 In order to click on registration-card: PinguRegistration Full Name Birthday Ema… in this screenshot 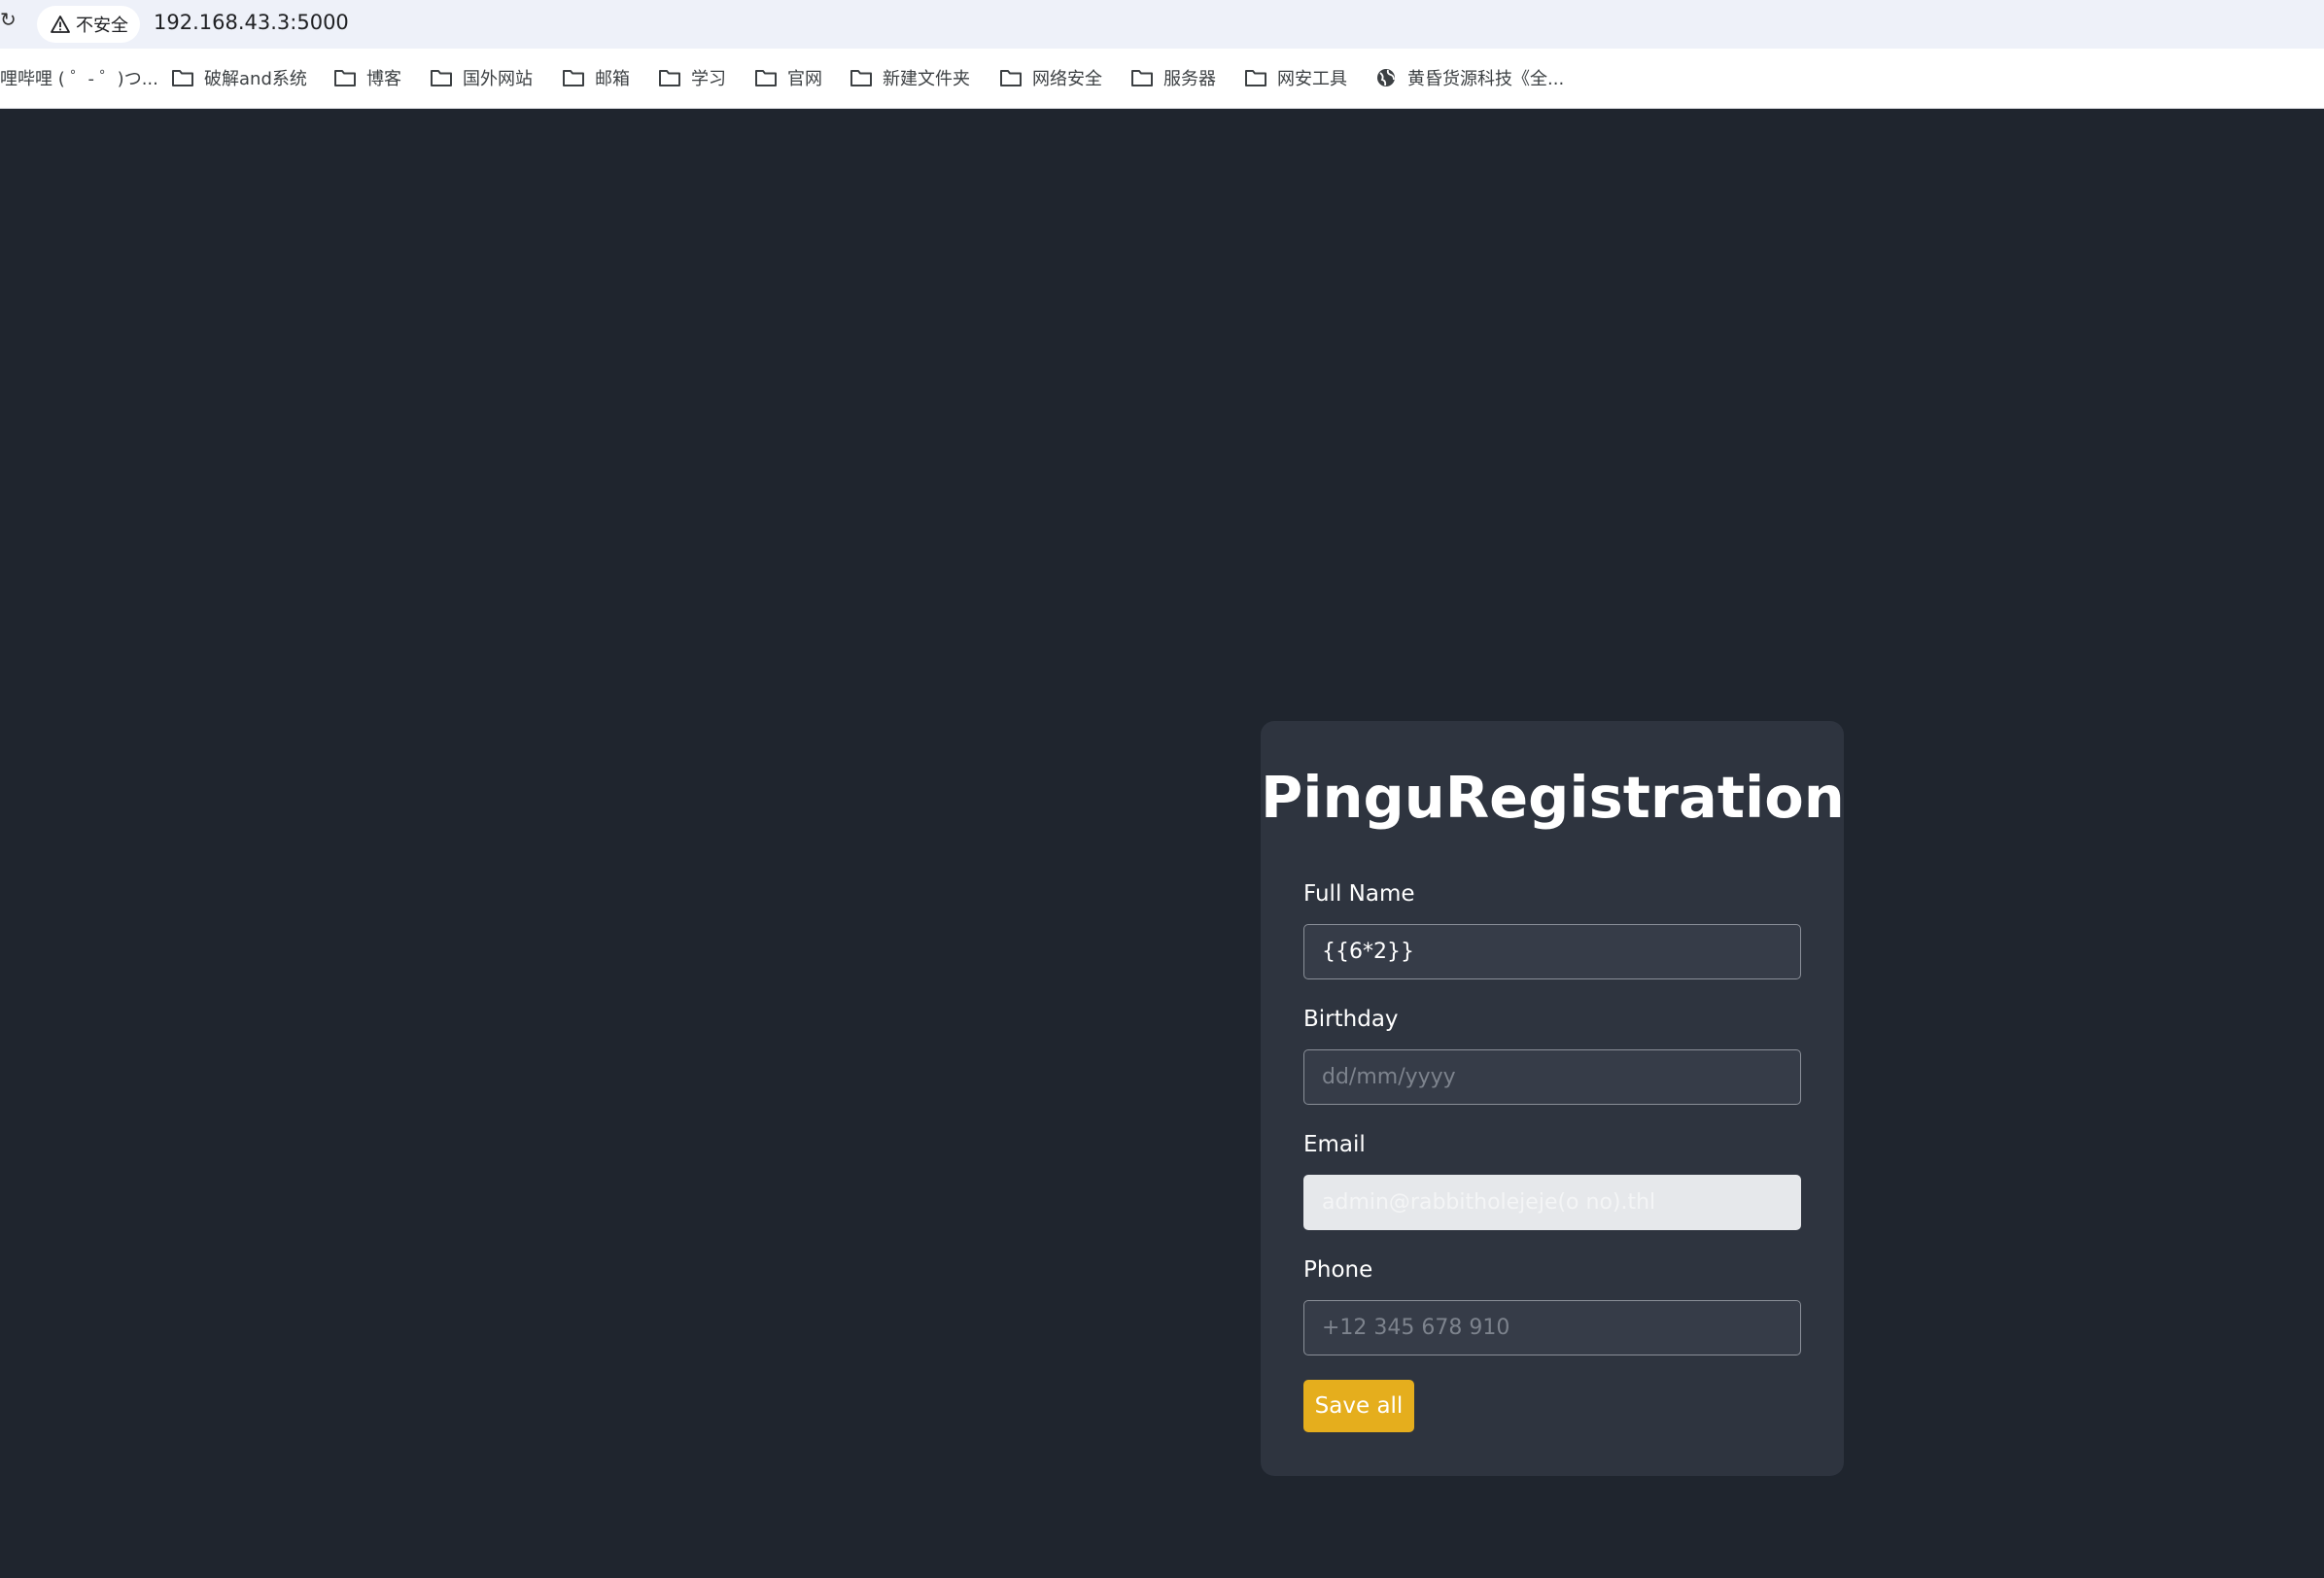, I will do `click(1553, 1098)`.